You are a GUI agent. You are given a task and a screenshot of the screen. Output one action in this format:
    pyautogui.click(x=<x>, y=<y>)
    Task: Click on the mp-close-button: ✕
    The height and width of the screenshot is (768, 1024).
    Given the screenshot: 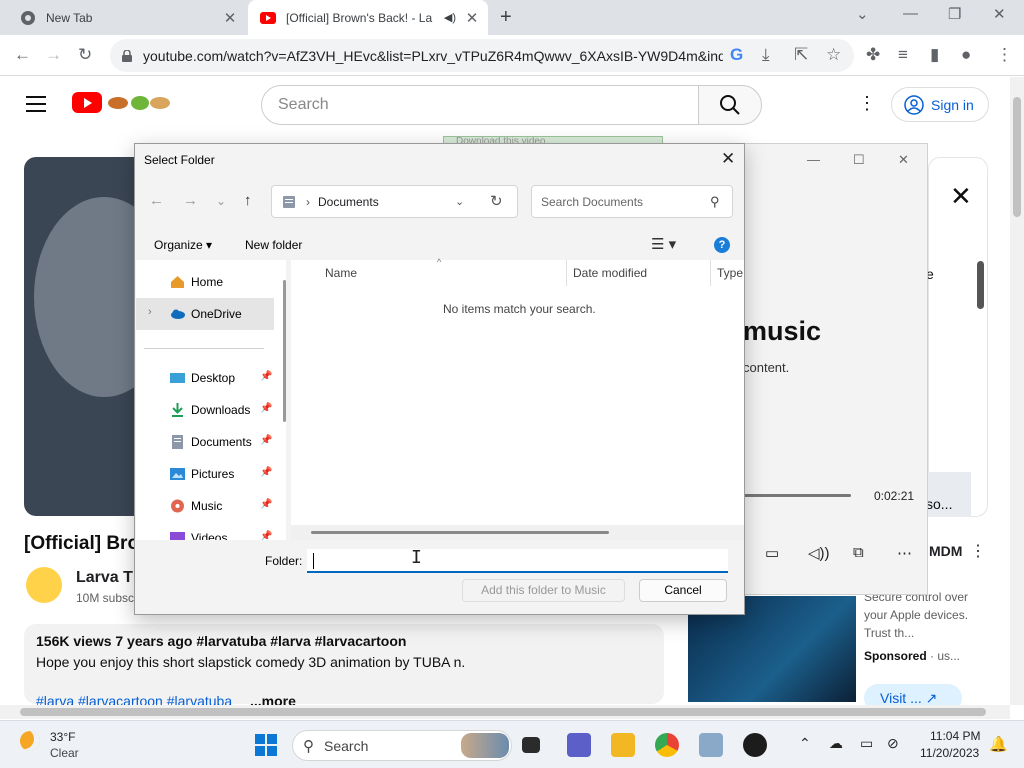 What is the action you would take?
    pyautogui.click(x=903, y=160)
    